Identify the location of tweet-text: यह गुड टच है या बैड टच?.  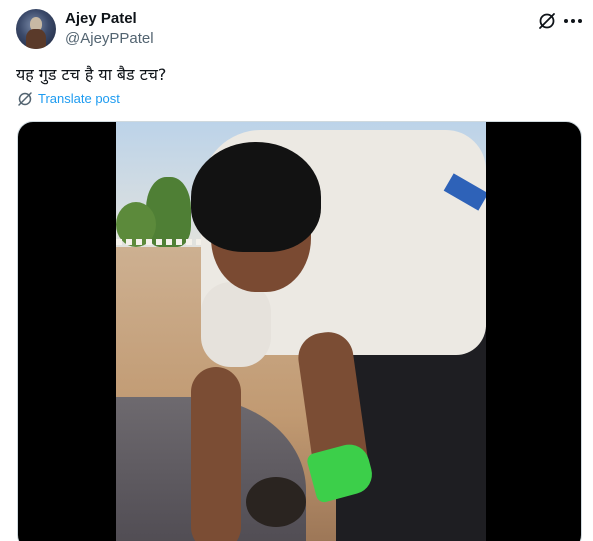
(91, 74).